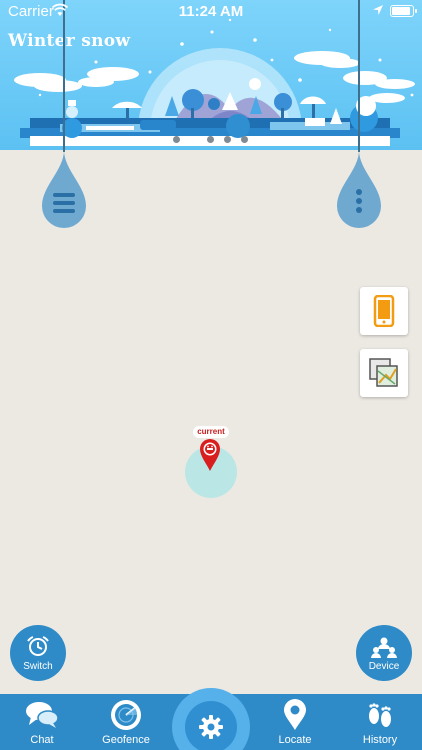 This screenshot has width=422, height=750. What do you see at coordinates (380, 715) in the screenshot?
I see `footprints-icon` at bounding box center [380, 715].